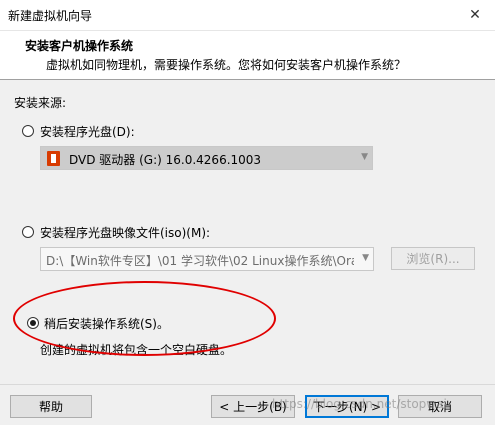  What do you see at coordinates (87, 131) in the screenshot?
I see `option-installer-disc-label: 安装程序光盘(D):` at bounding box center [87, 131].